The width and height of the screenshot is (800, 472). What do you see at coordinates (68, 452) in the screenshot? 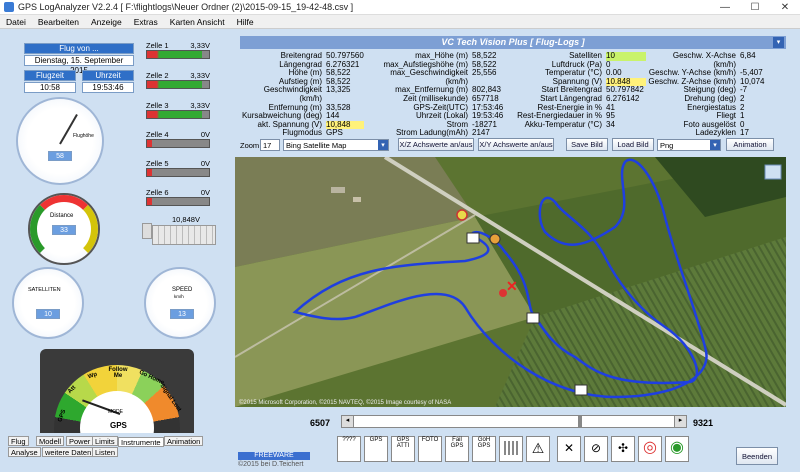
I see `tab-weitere-daten: weitere Daten` at bounding box center [68, 452].